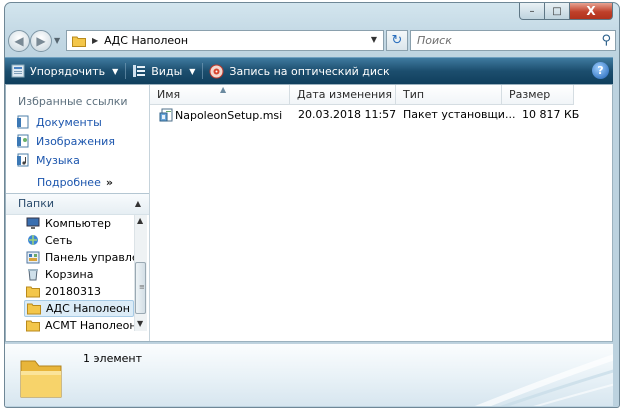  What do you see at coordinates (69, 274) in the screenshot?
I see `tree-label: Корзина` at bounding box center [69, 274].